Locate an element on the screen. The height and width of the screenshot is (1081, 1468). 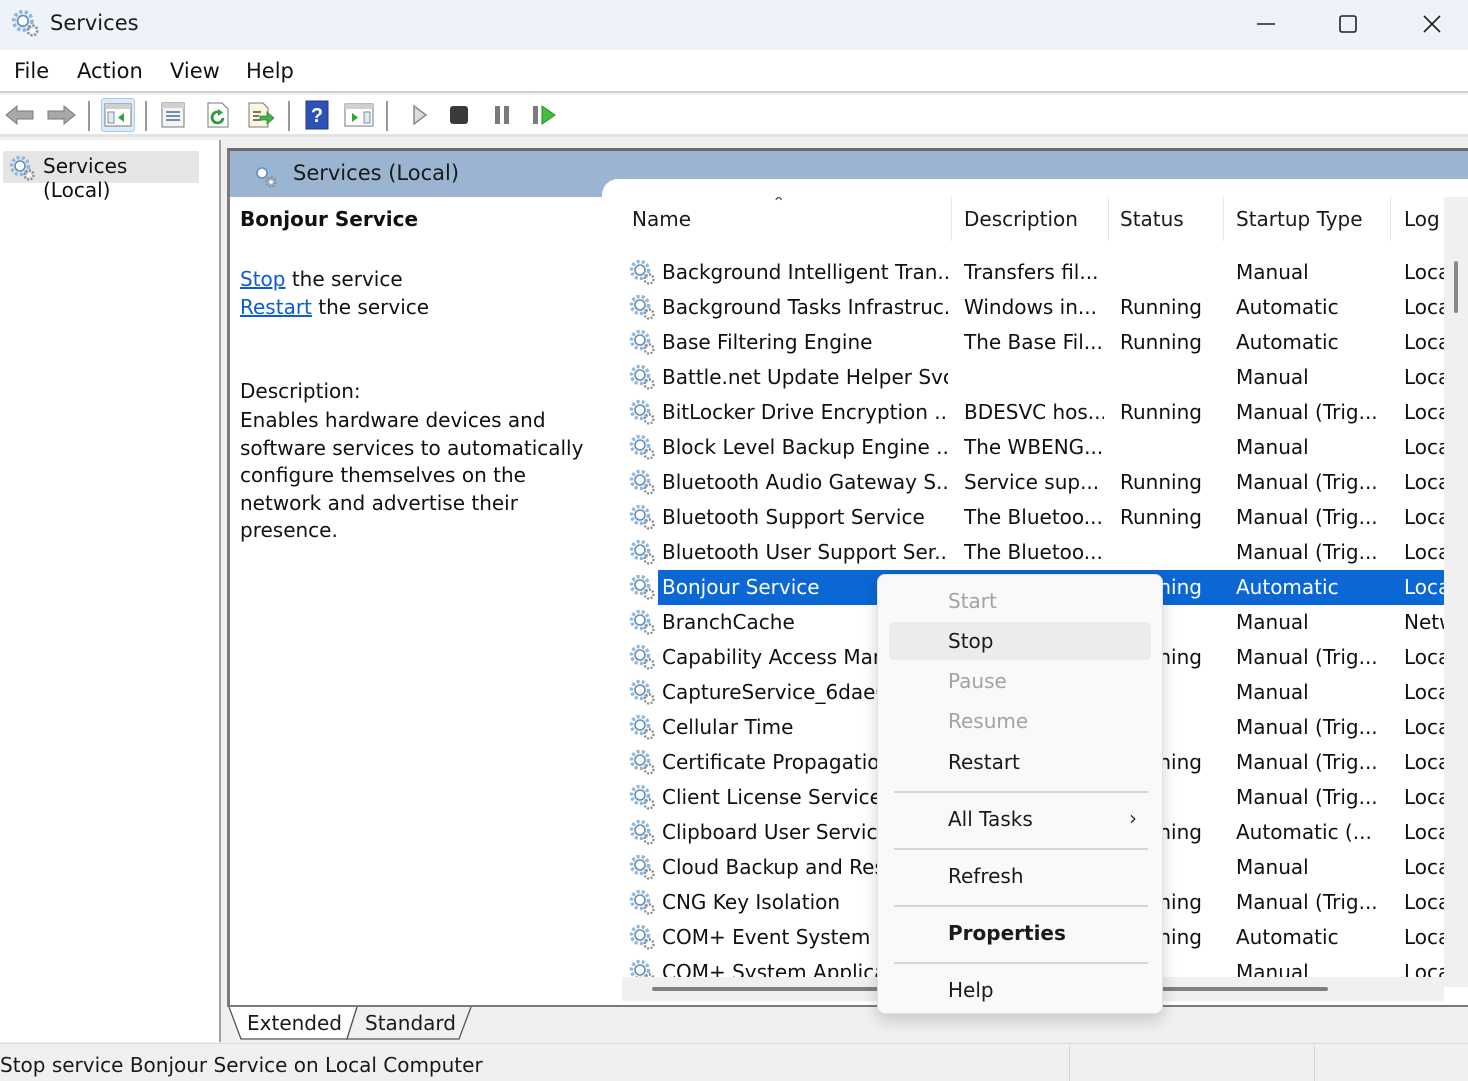
tree-item-label: Services (Local) is located at coordinates (85, 178).